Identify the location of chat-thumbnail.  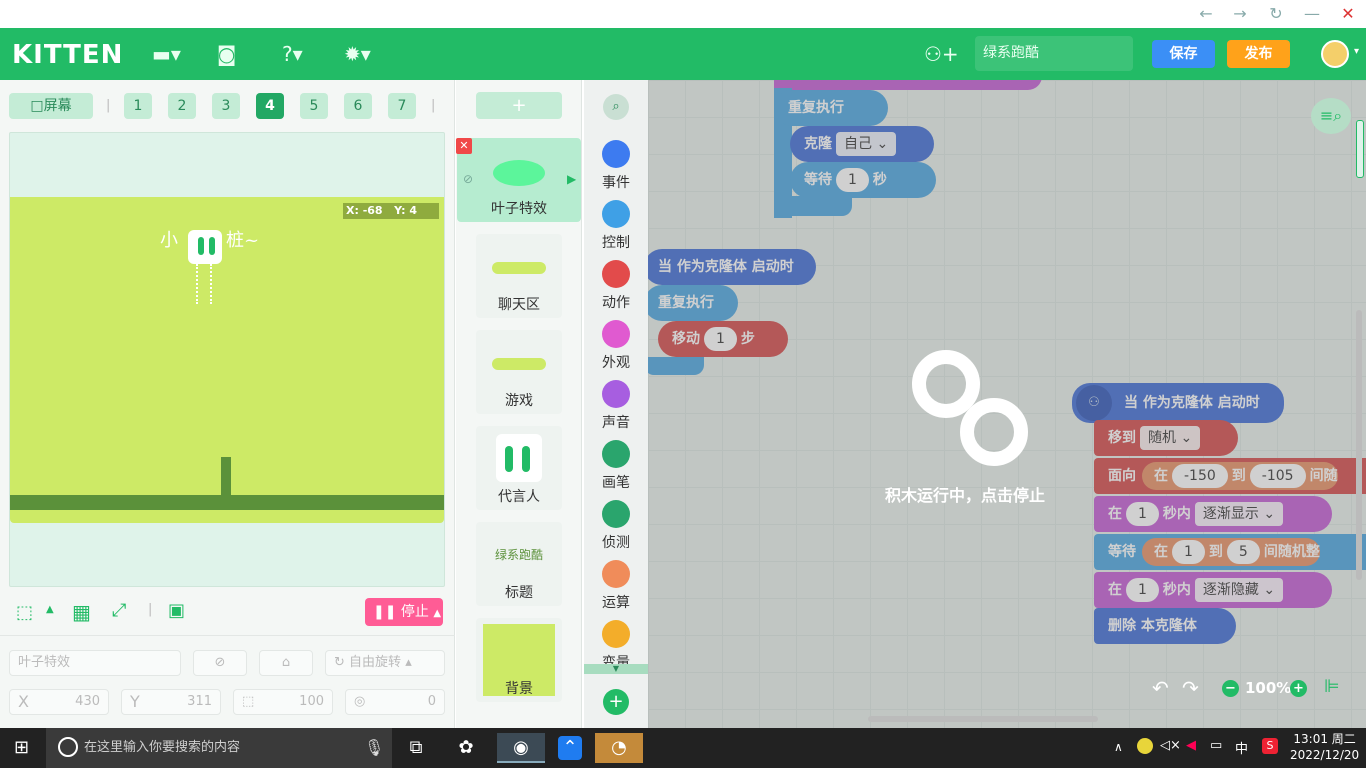
(519, 268).